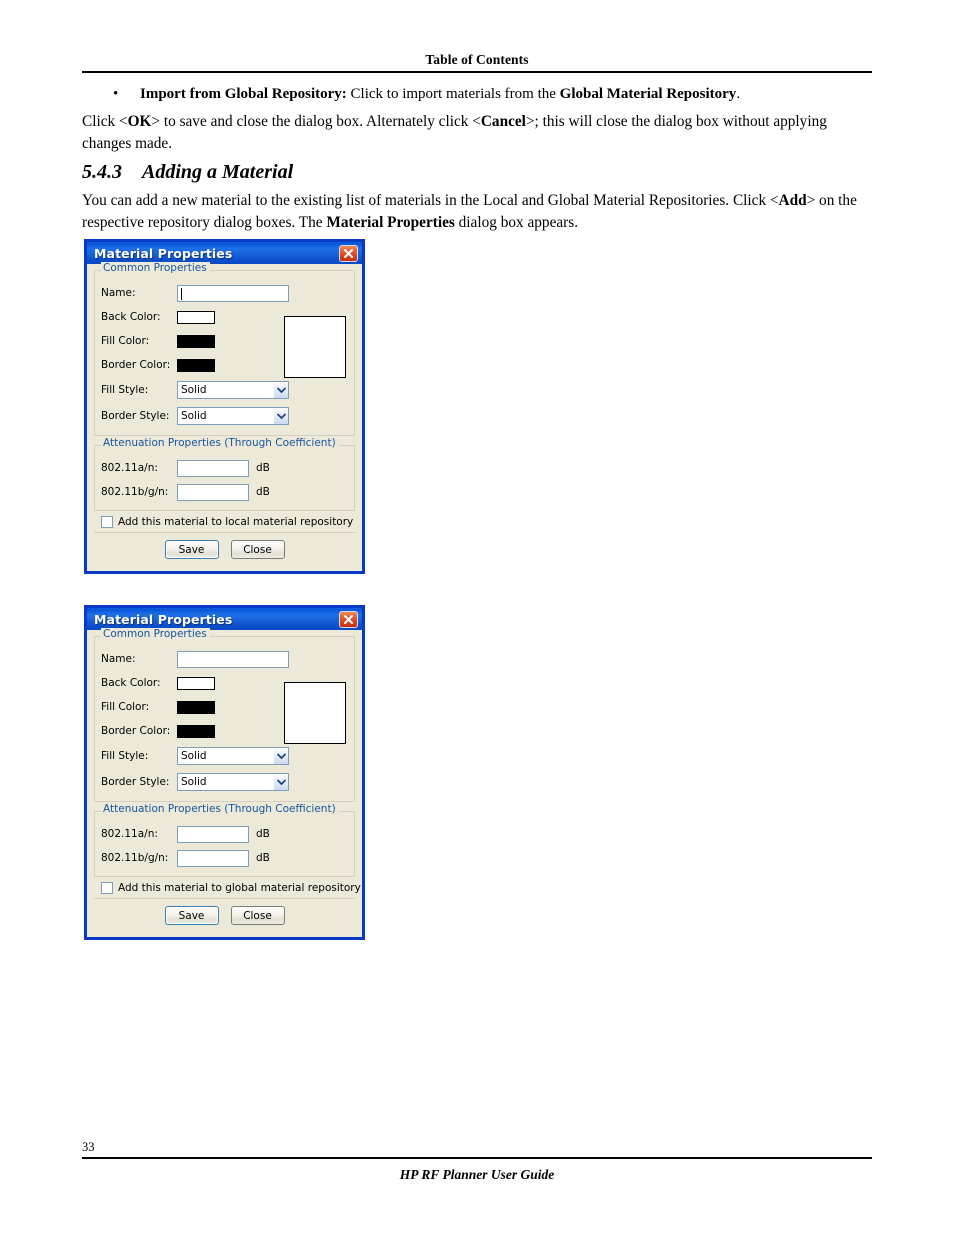  I want to click on para1-bold-cancel: Cancel, so click(503, 121).